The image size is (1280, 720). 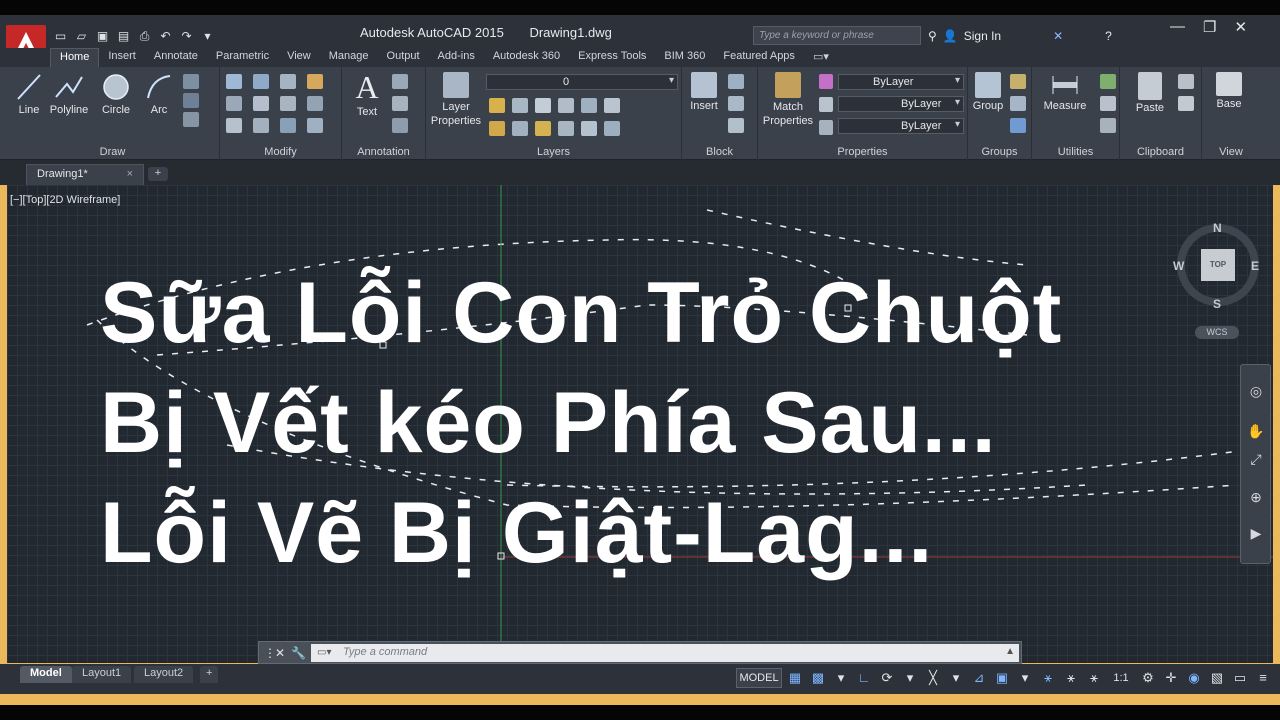 What do you see at coordinates (1217, 304) in the screenshot?
I see `compass-south: S` at bounding box center [1217, 304].